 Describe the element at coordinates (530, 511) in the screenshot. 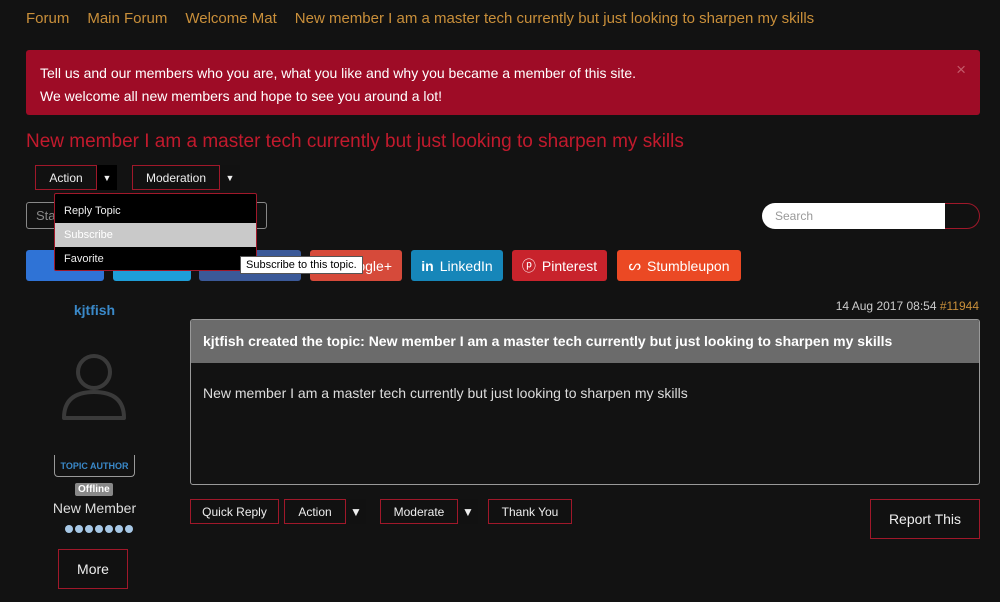

I see `thank-you-button: Thank You` at that location.